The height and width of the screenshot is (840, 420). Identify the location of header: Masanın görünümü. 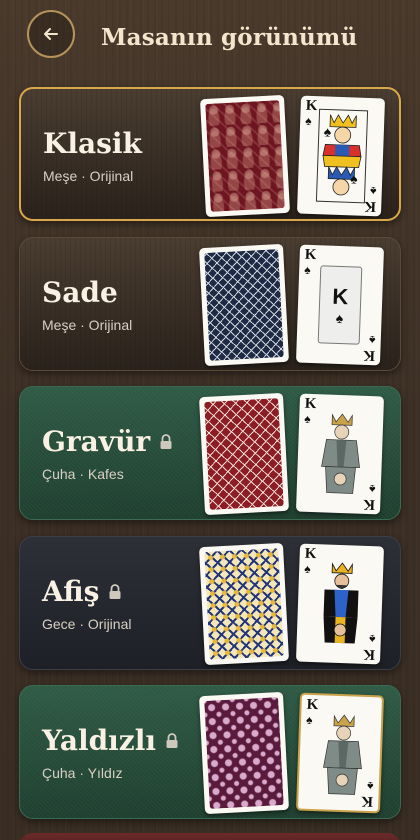
(210, 40).